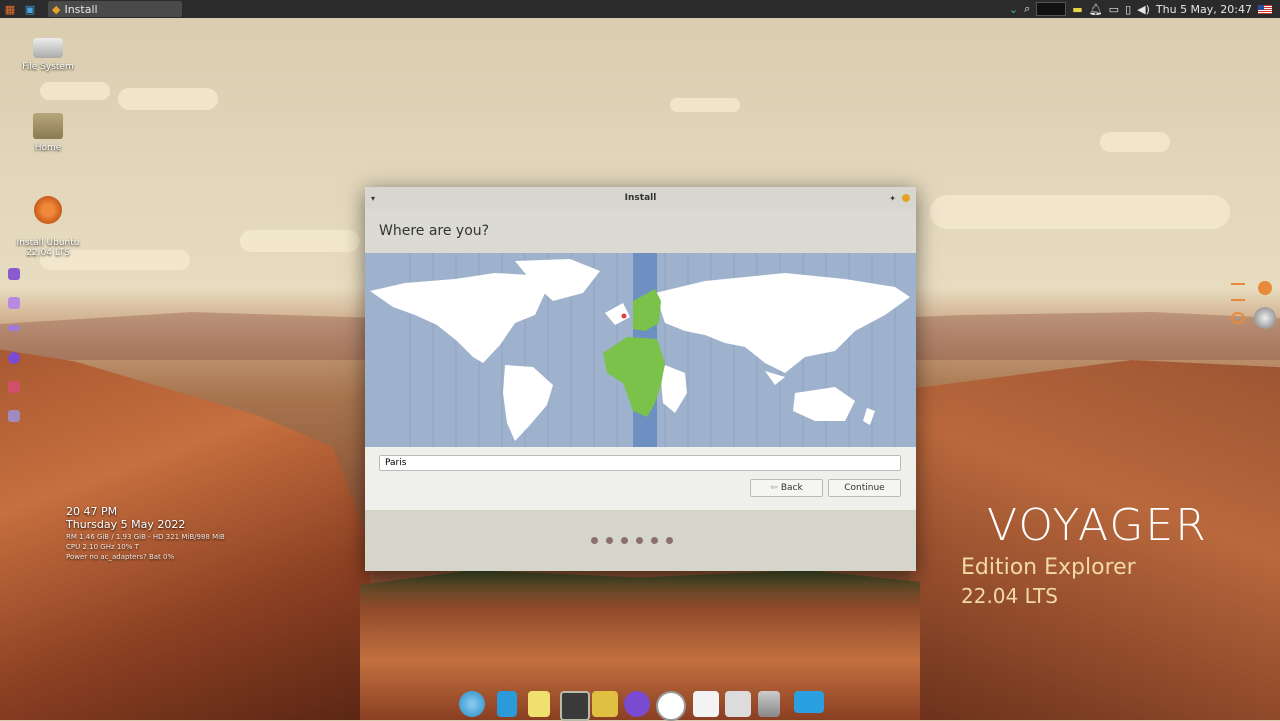 The image size is (1280, 721). What do you see at coordinates (637, 704) in the screenshot?
I see `infinity-icon` at bounding box center [637, 704].